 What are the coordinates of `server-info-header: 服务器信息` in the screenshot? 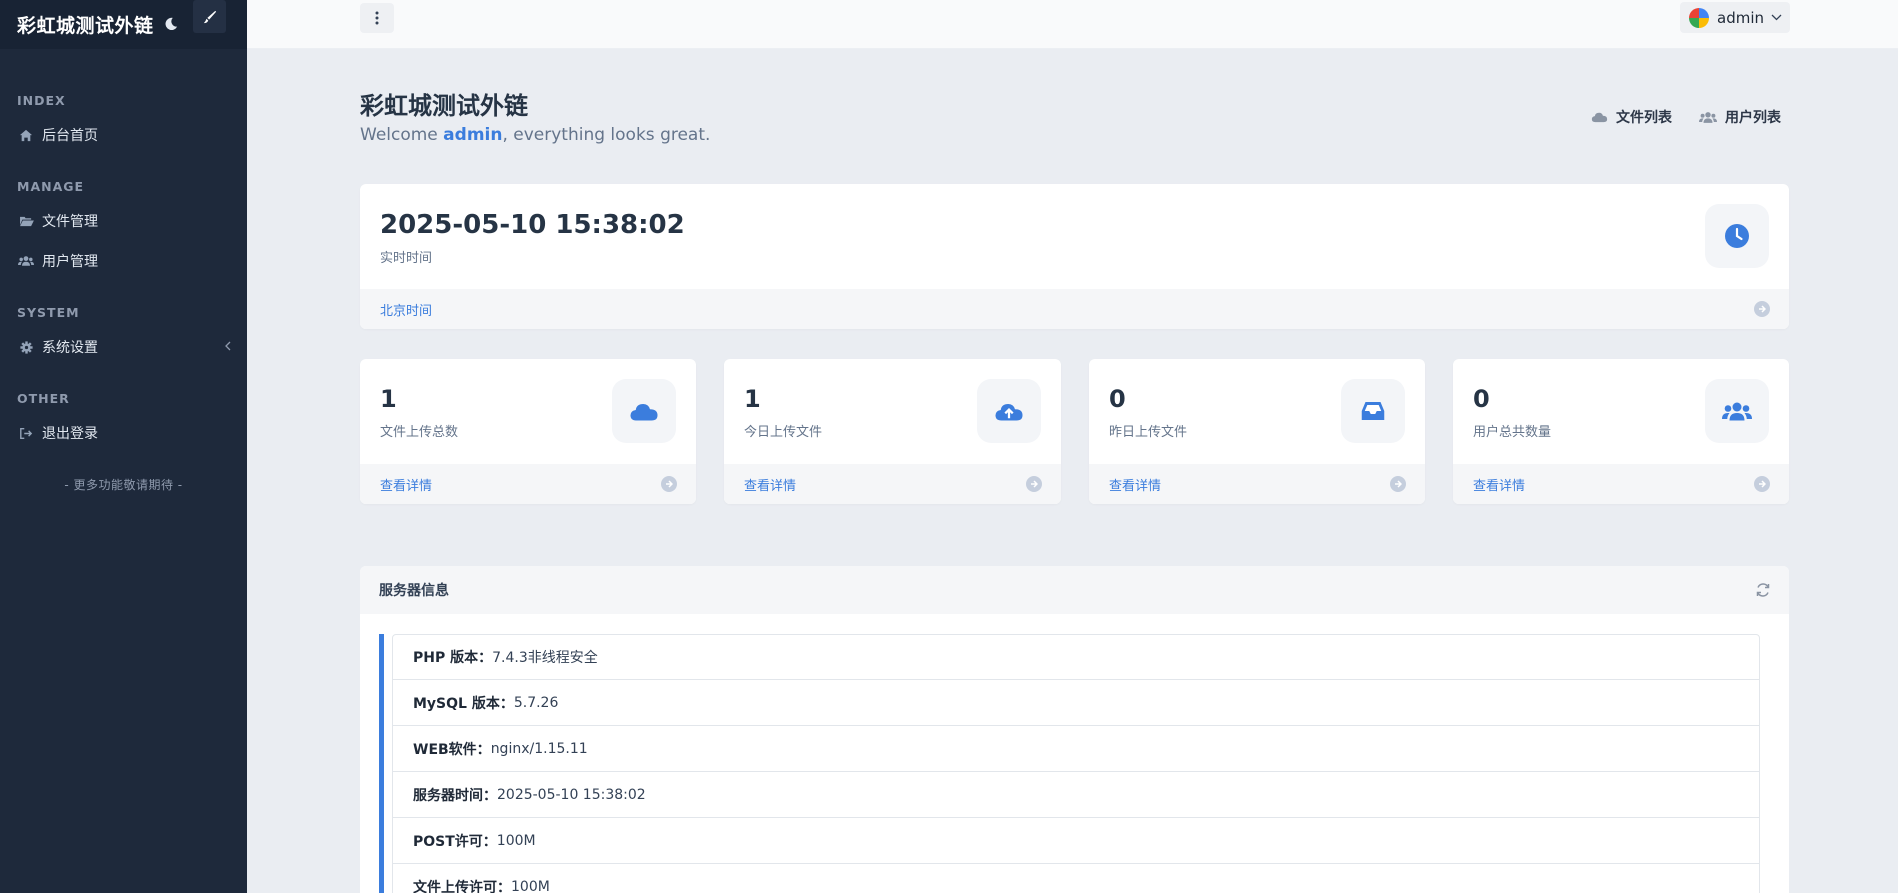 It's located at (1074, 590).